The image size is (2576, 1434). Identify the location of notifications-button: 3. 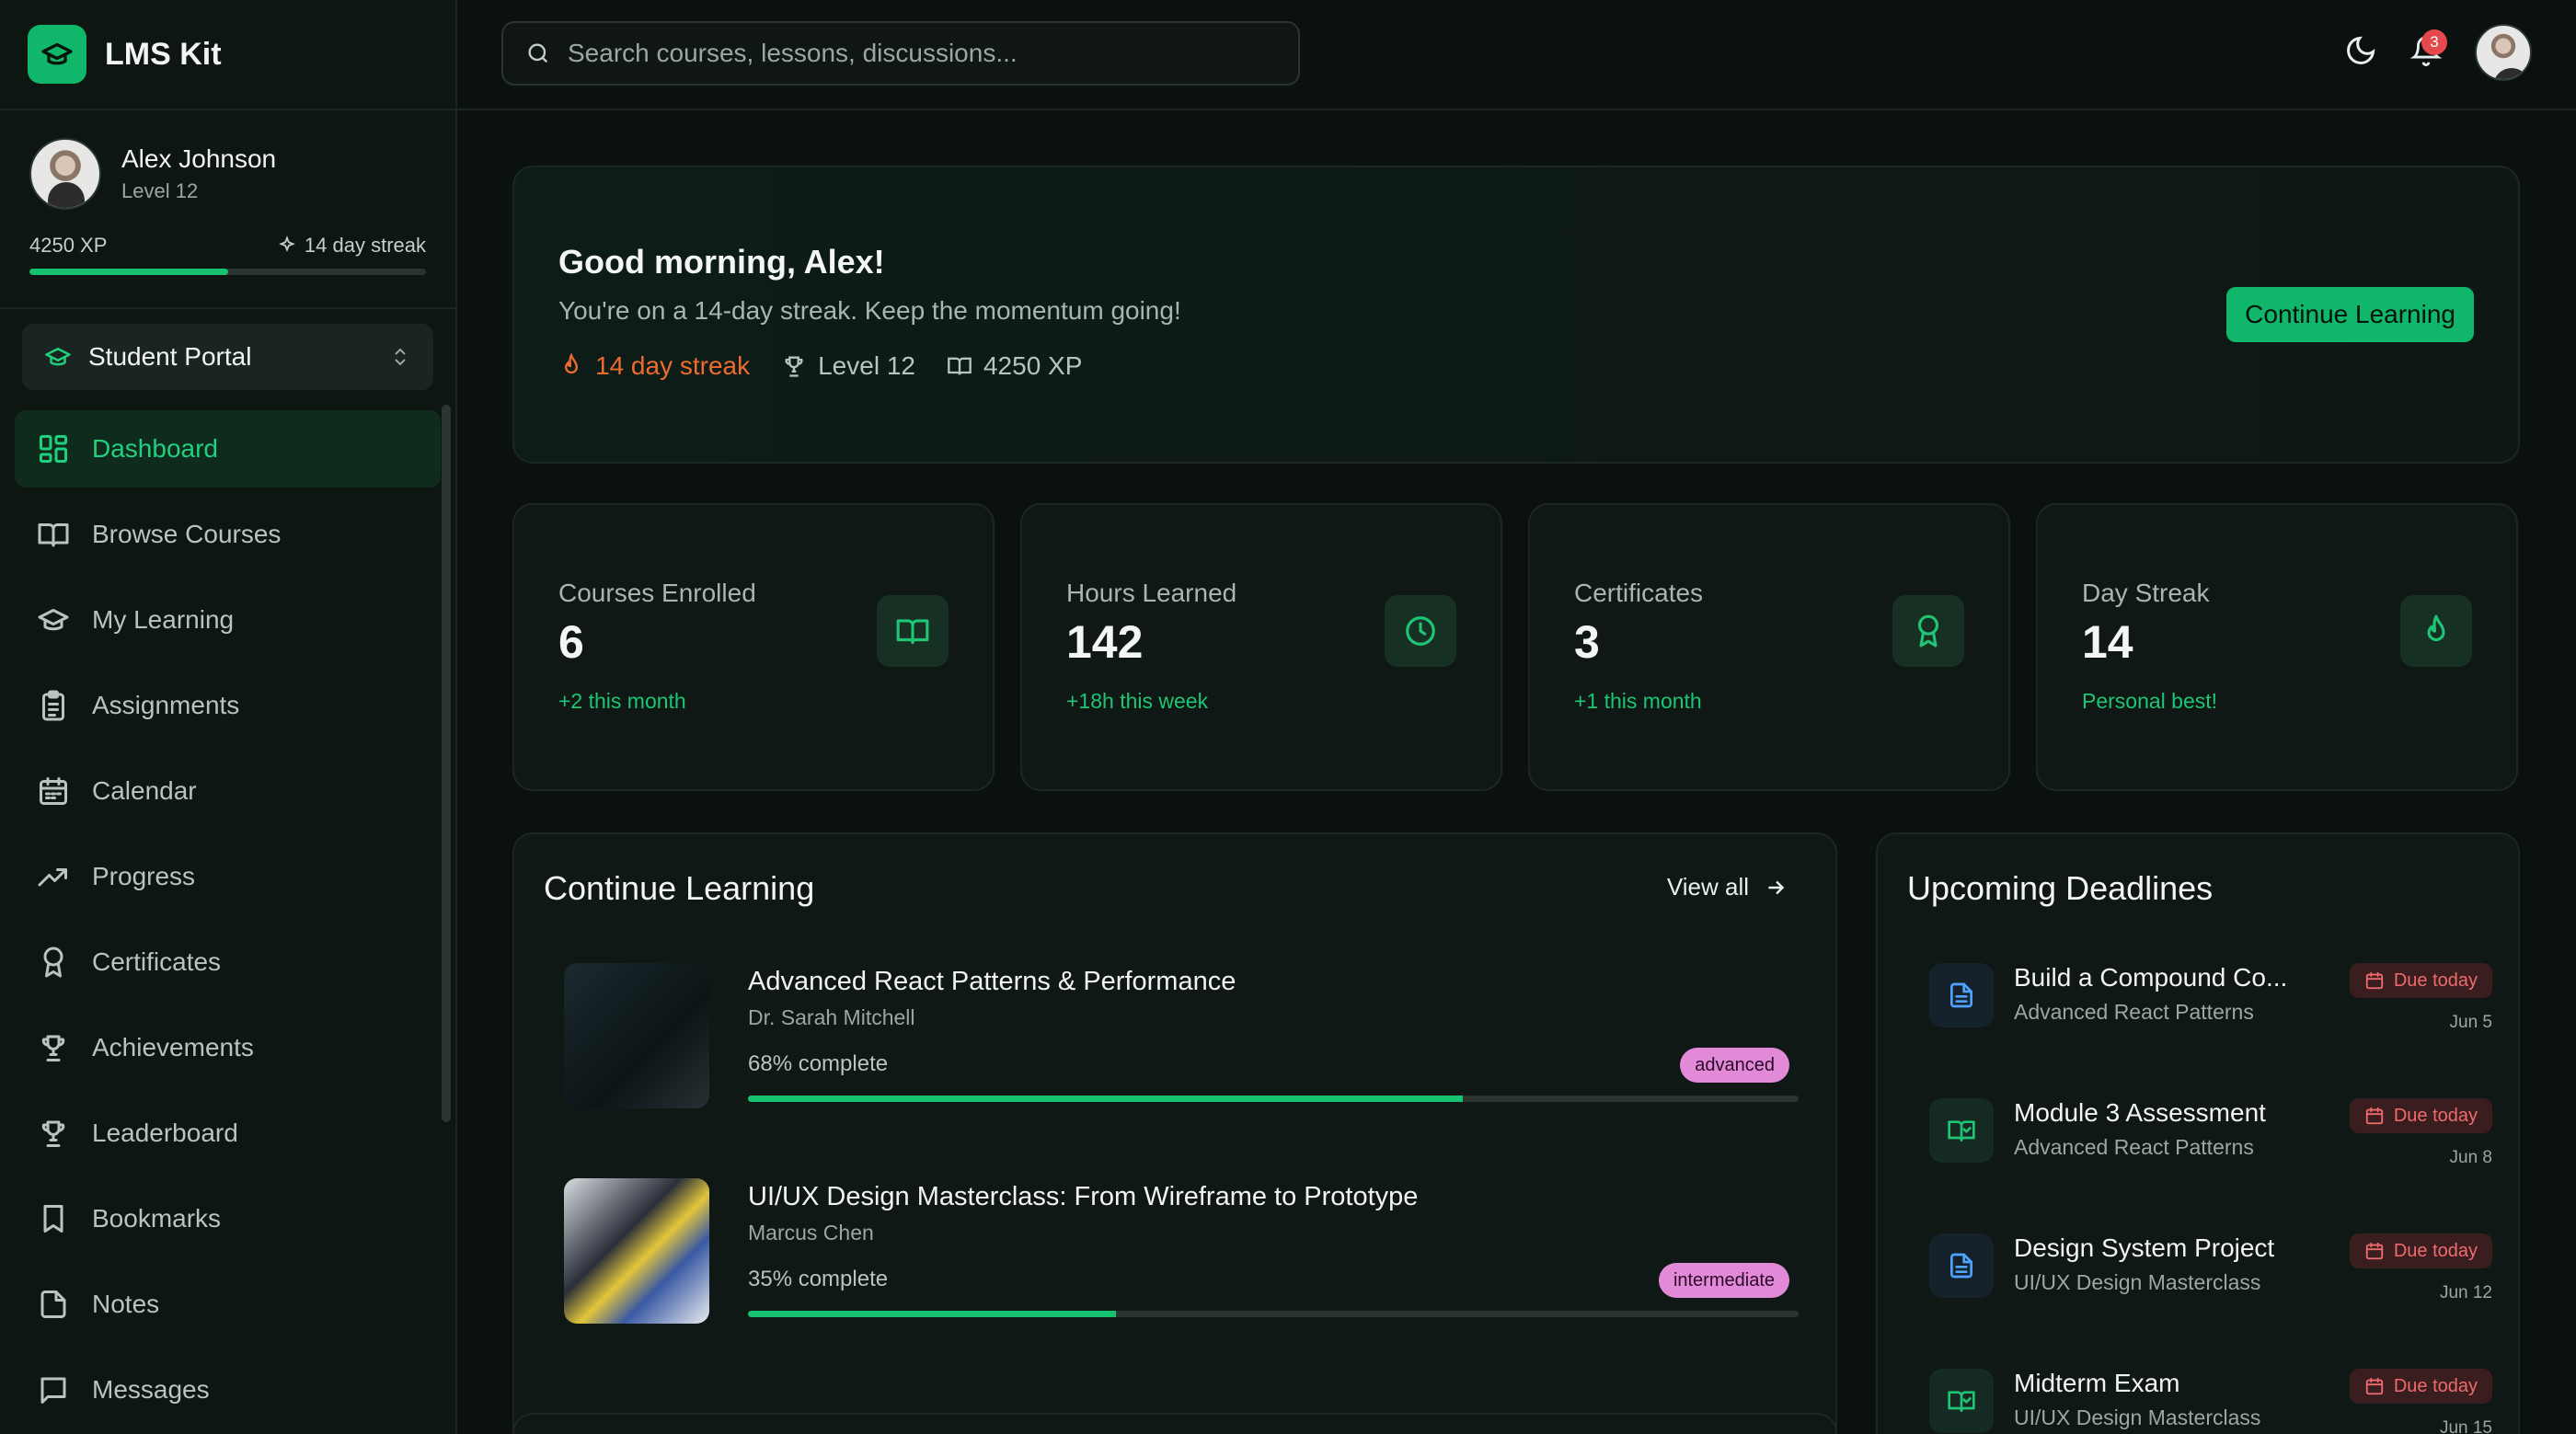
(2428, 50).